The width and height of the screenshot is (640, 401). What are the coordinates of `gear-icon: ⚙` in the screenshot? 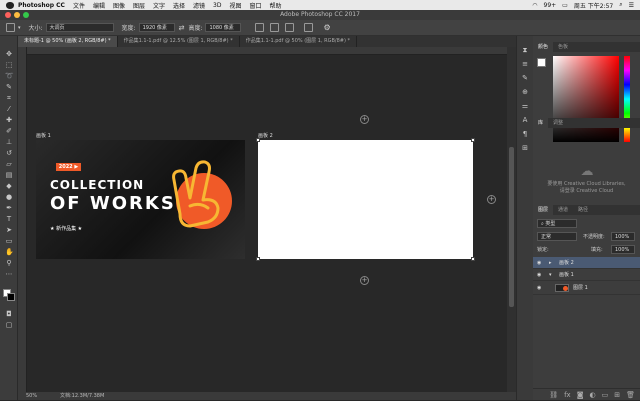 It's located at (326, 27).